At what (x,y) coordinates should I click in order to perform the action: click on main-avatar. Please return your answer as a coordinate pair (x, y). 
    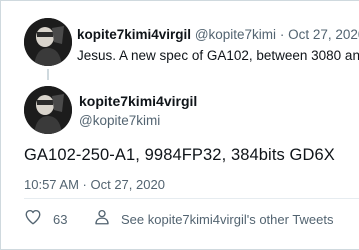
    Looking at the image, I should click on (48, 110).